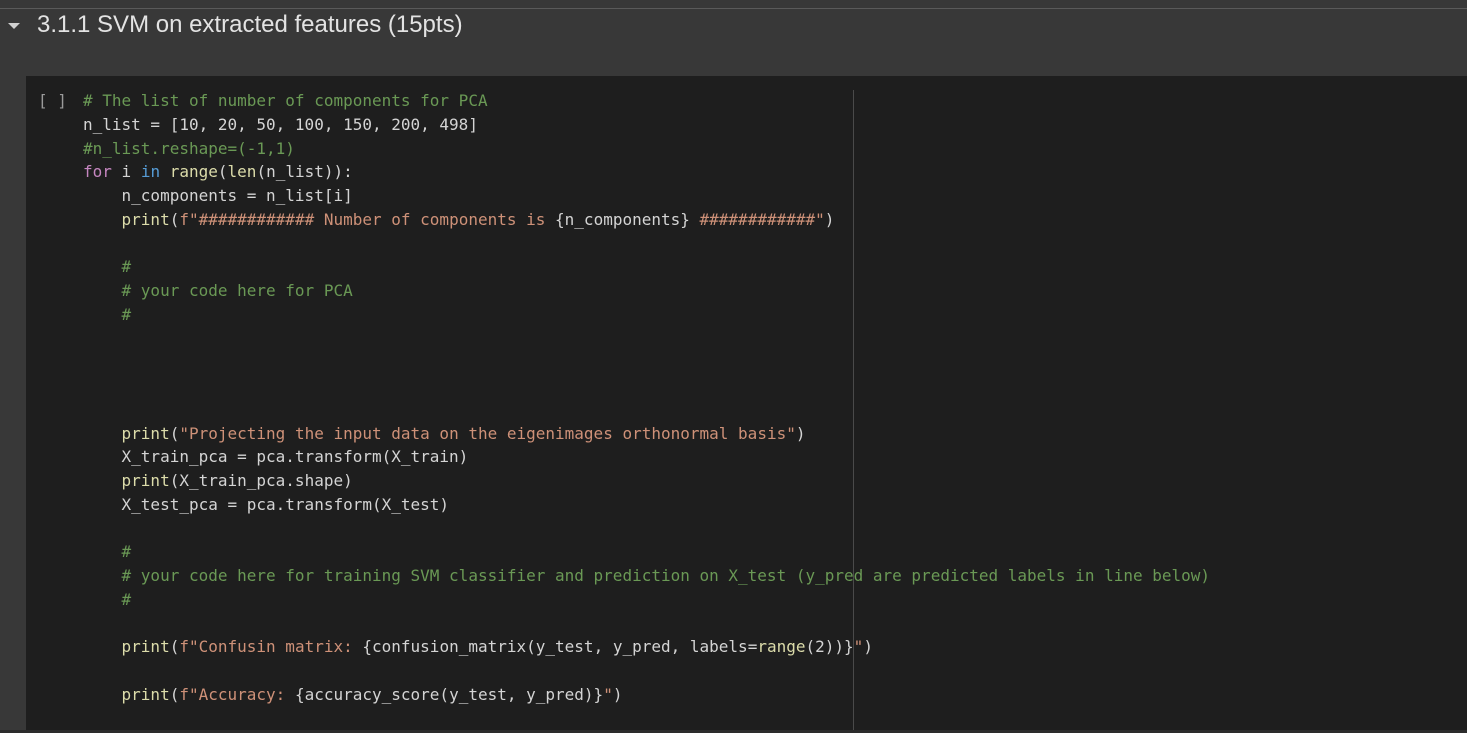  What do you see at coordinates (304, 172) in the screenshot?
I see `code-token: (n_list)):` at bounding box center [304, 172].